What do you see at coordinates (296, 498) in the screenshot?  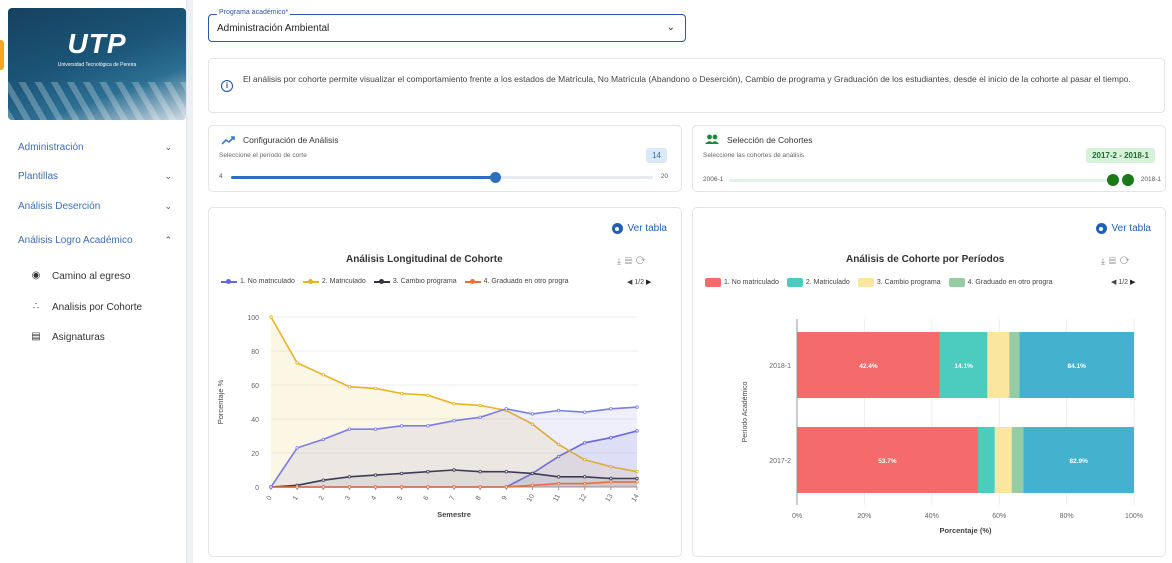 I see `x-tick-label: 1` at bounding box center [296, 498].